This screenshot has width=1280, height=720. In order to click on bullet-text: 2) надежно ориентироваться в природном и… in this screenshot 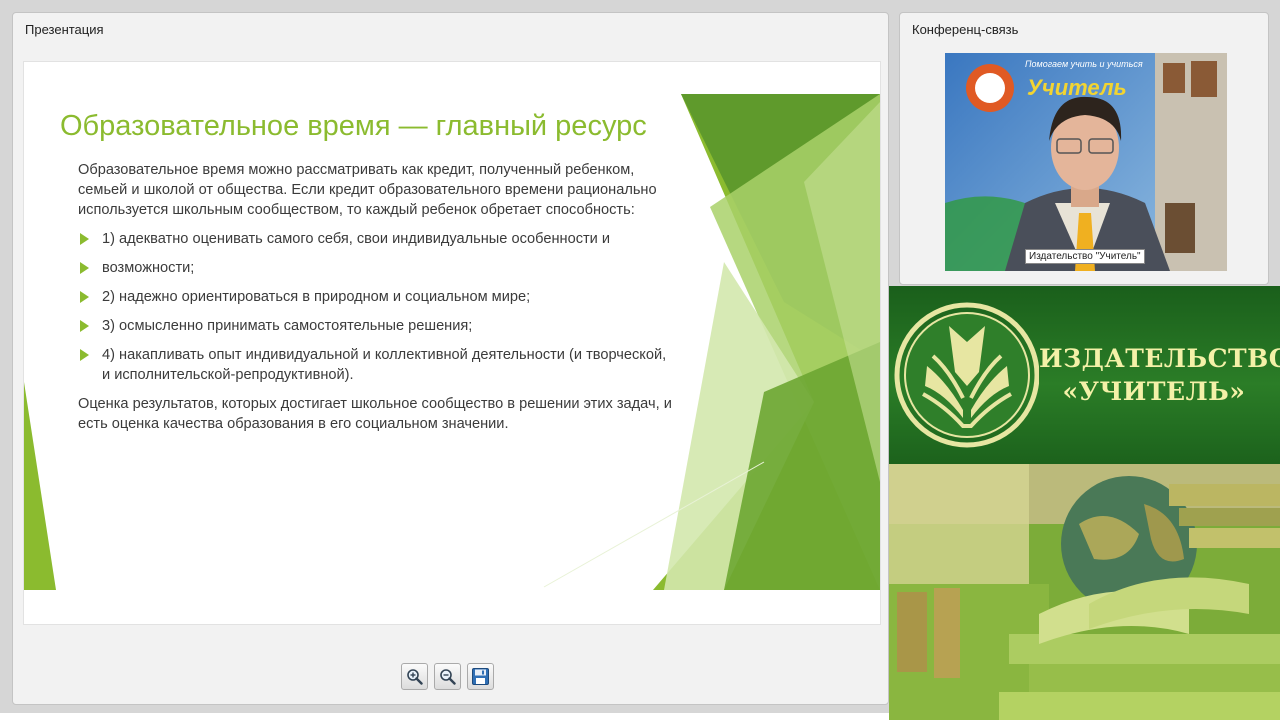, I will do `click(316, 297)`.